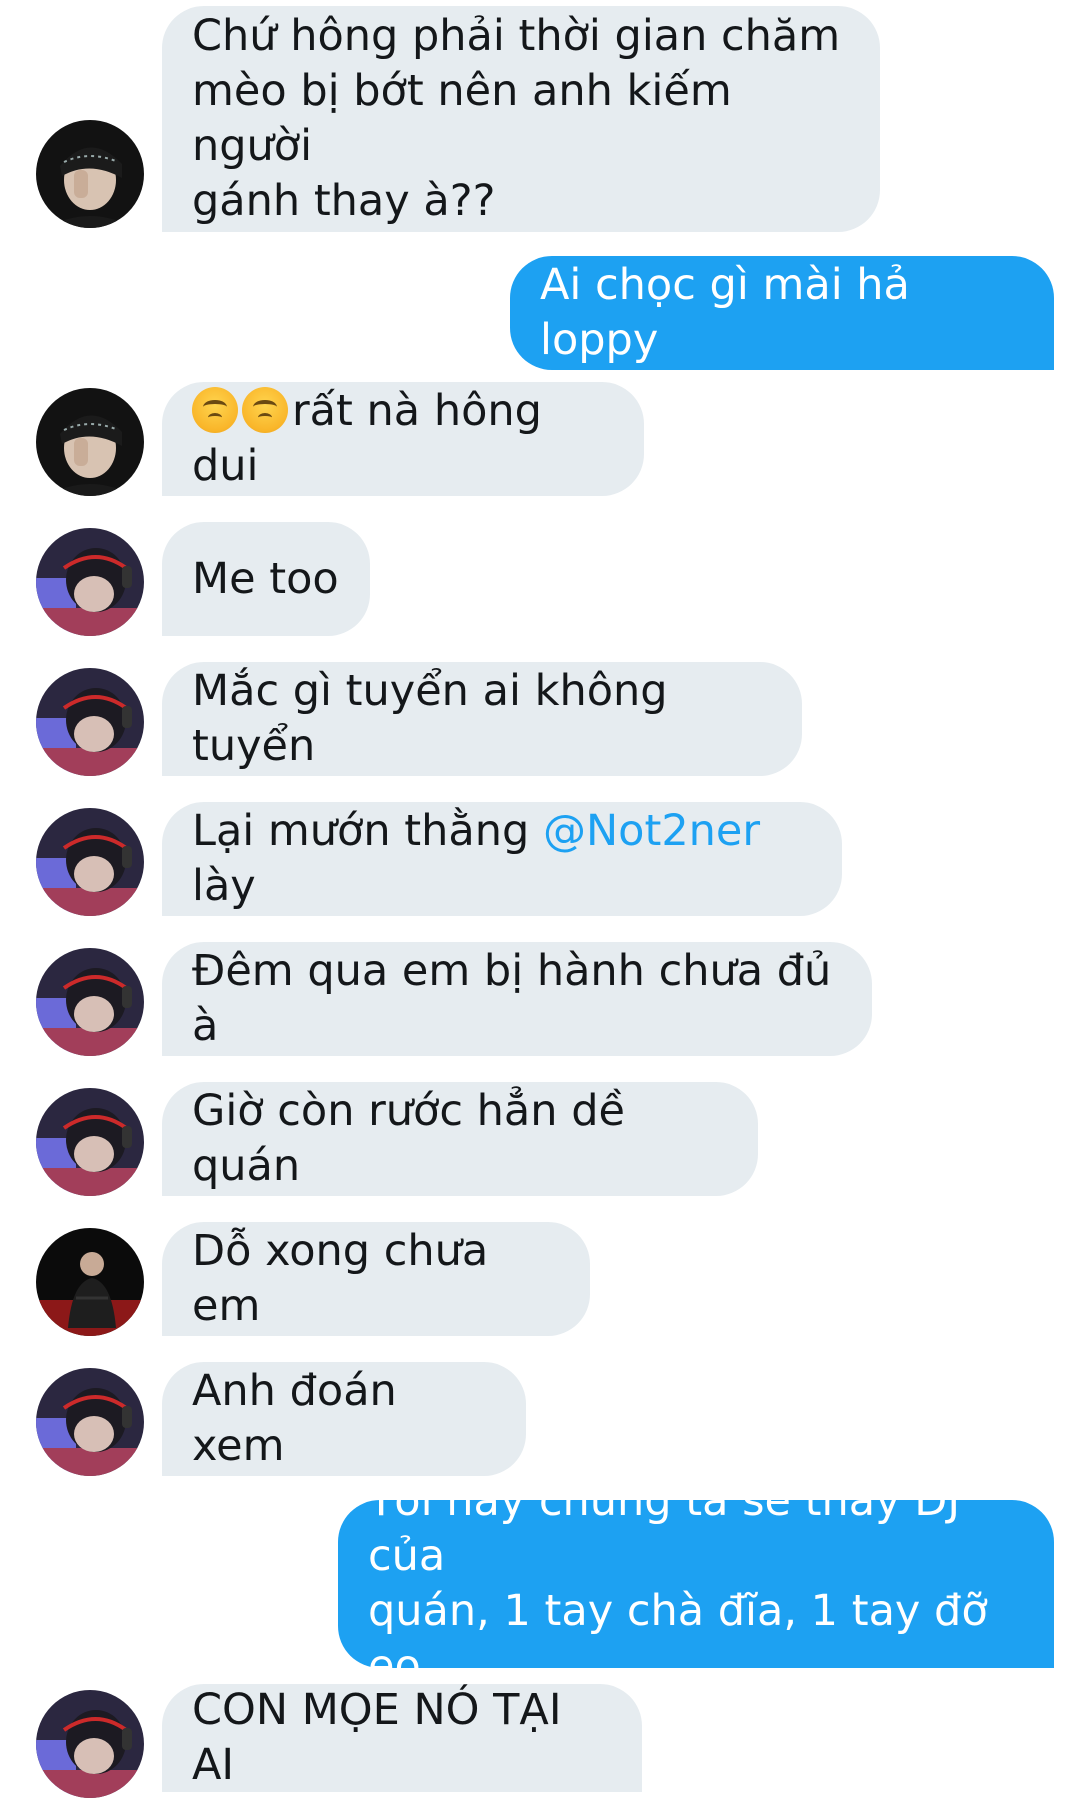 This screenshot has height=1798, width=1080. I want to click on message-text: Đêm qua em bị hành chưa đủ à, so click(512, 998).